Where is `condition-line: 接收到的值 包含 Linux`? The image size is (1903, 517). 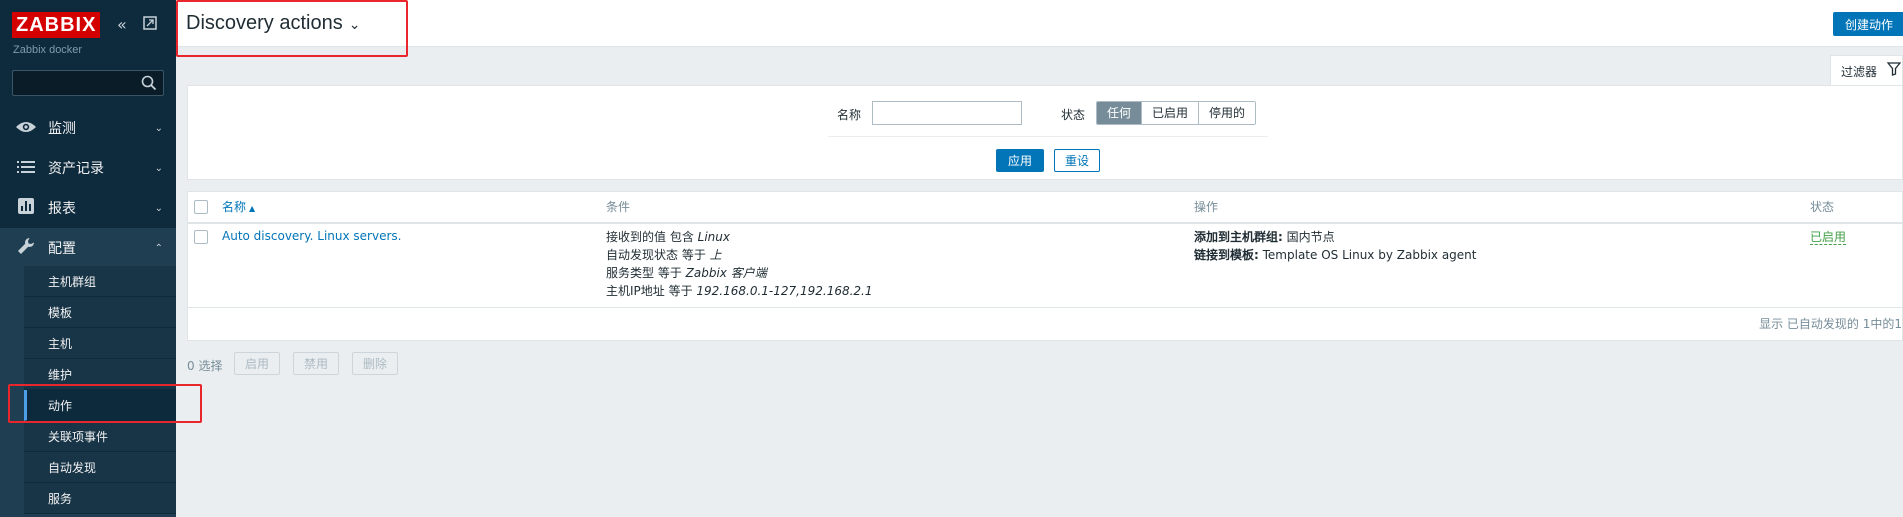
condition-line: 接收到的值 包含 Linux is located at coordinates (668, 237).